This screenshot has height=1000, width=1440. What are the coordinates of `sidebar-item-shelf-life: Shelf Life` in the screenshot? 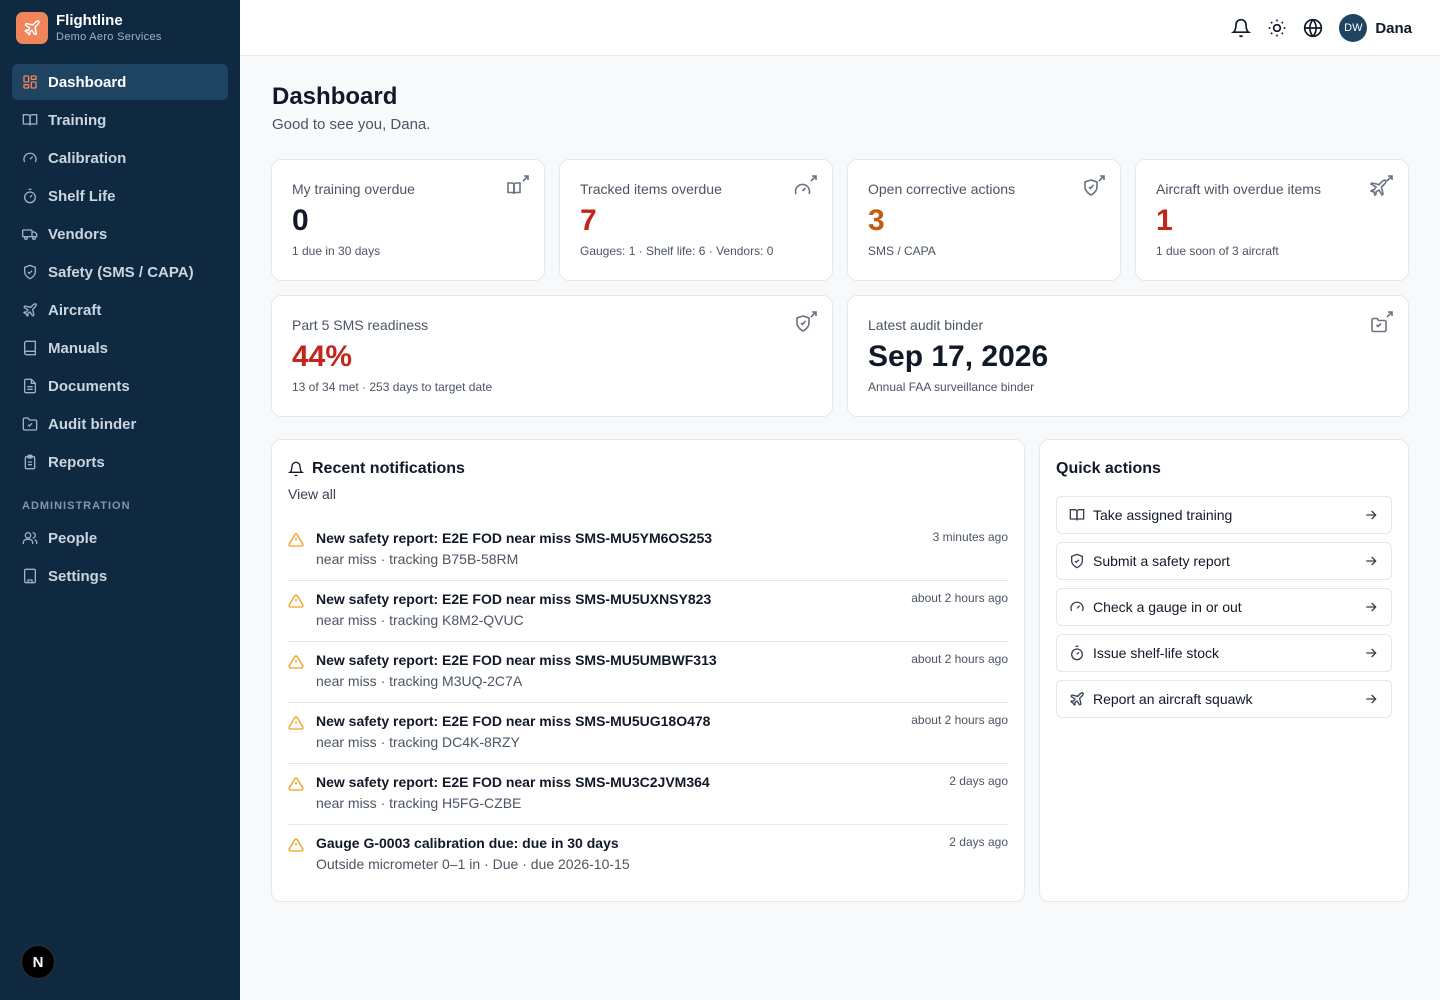 It's located at (120, 196).